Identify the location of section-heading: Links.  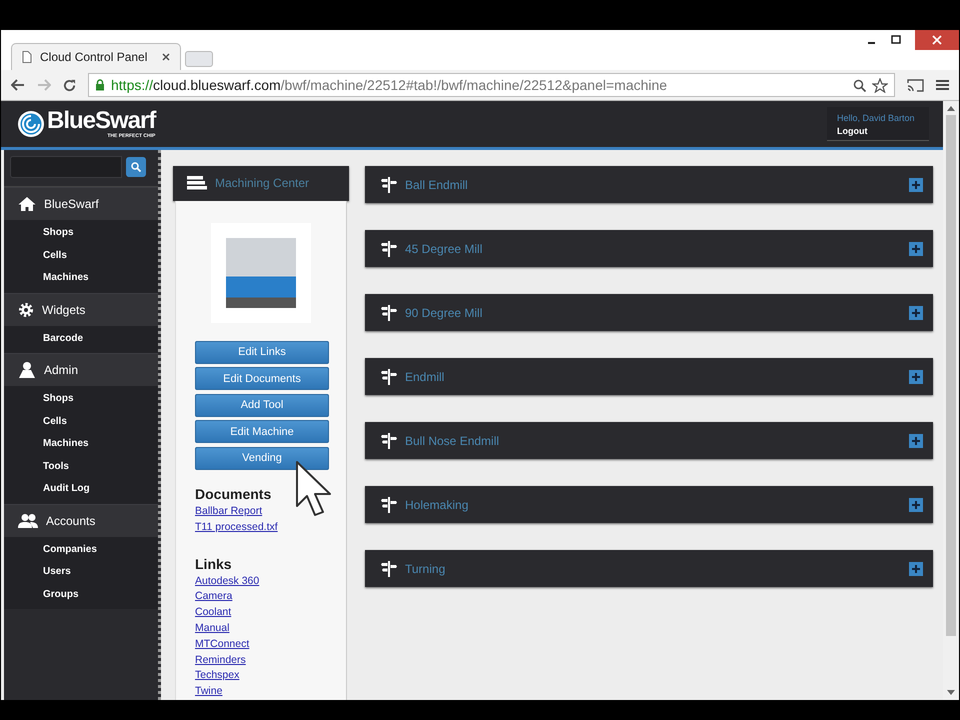
(213, 564).